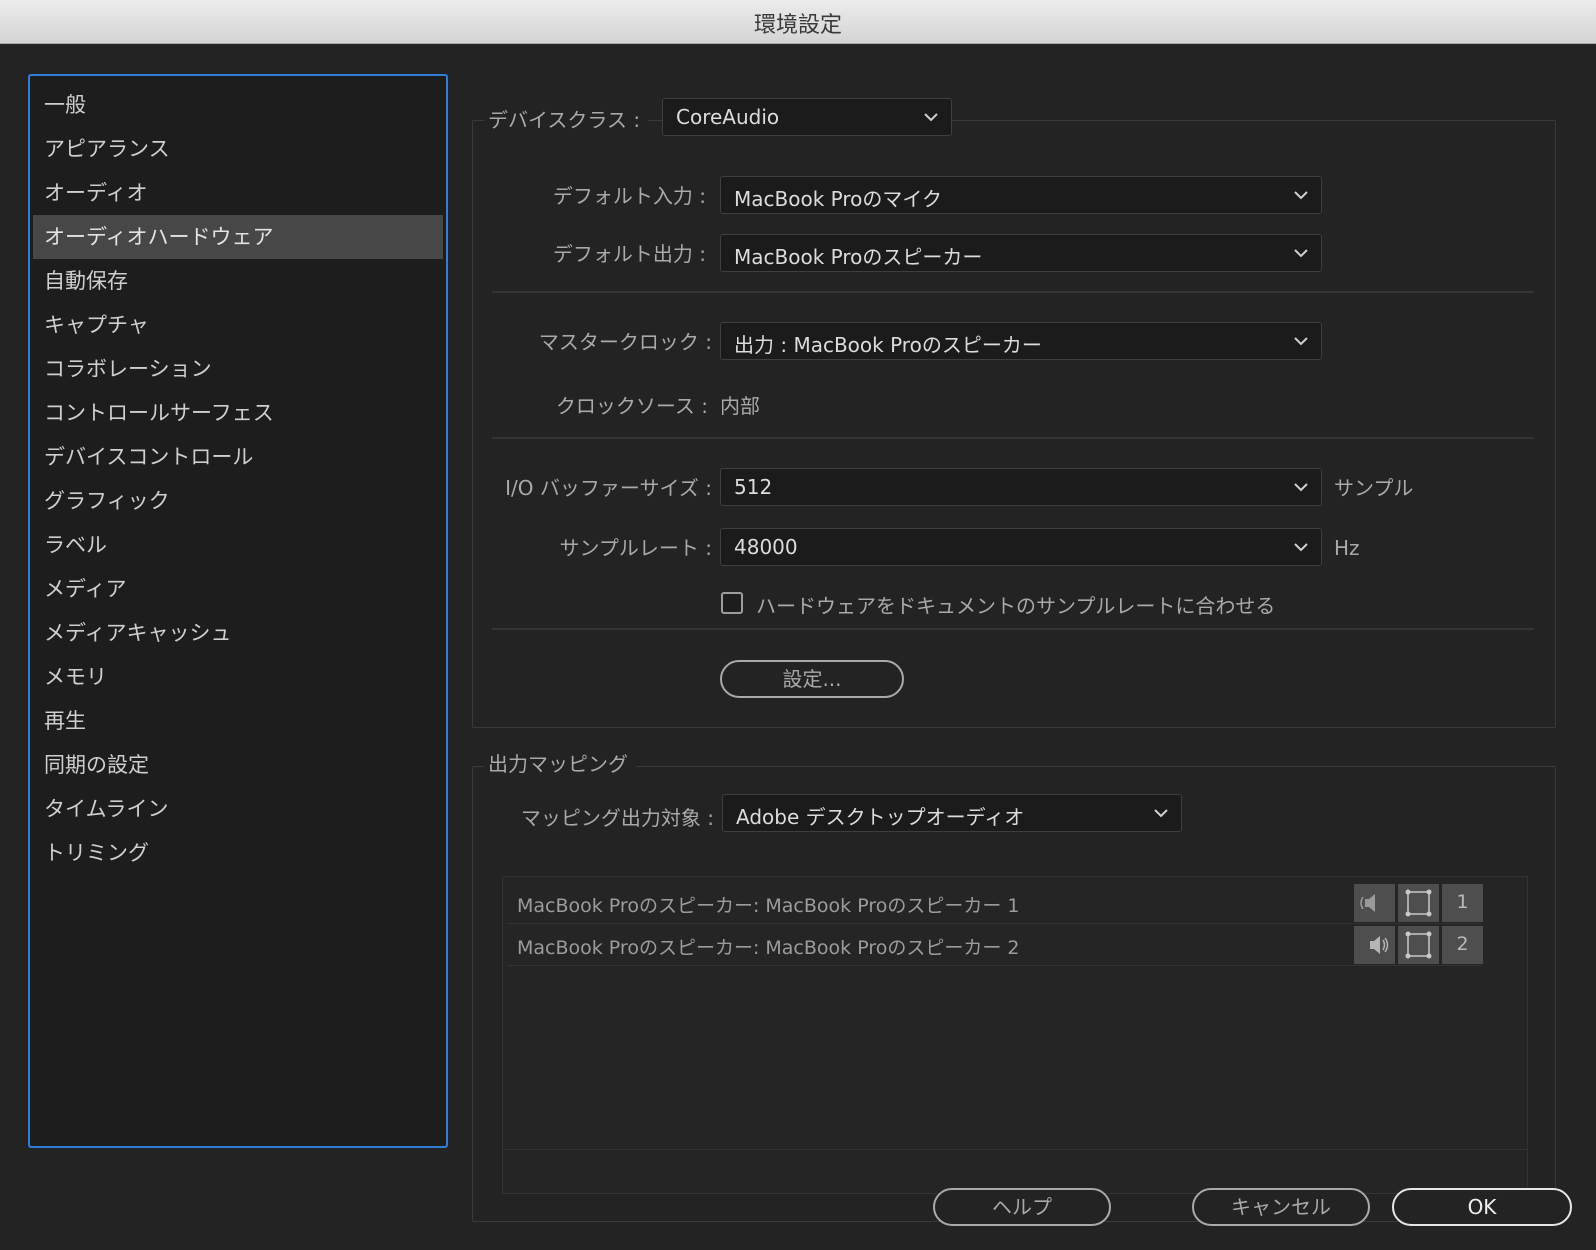 The width and height of the screenshot is (1596, 1250). I want to click on cancel-button: キャンセル, so click(1281, 1207).